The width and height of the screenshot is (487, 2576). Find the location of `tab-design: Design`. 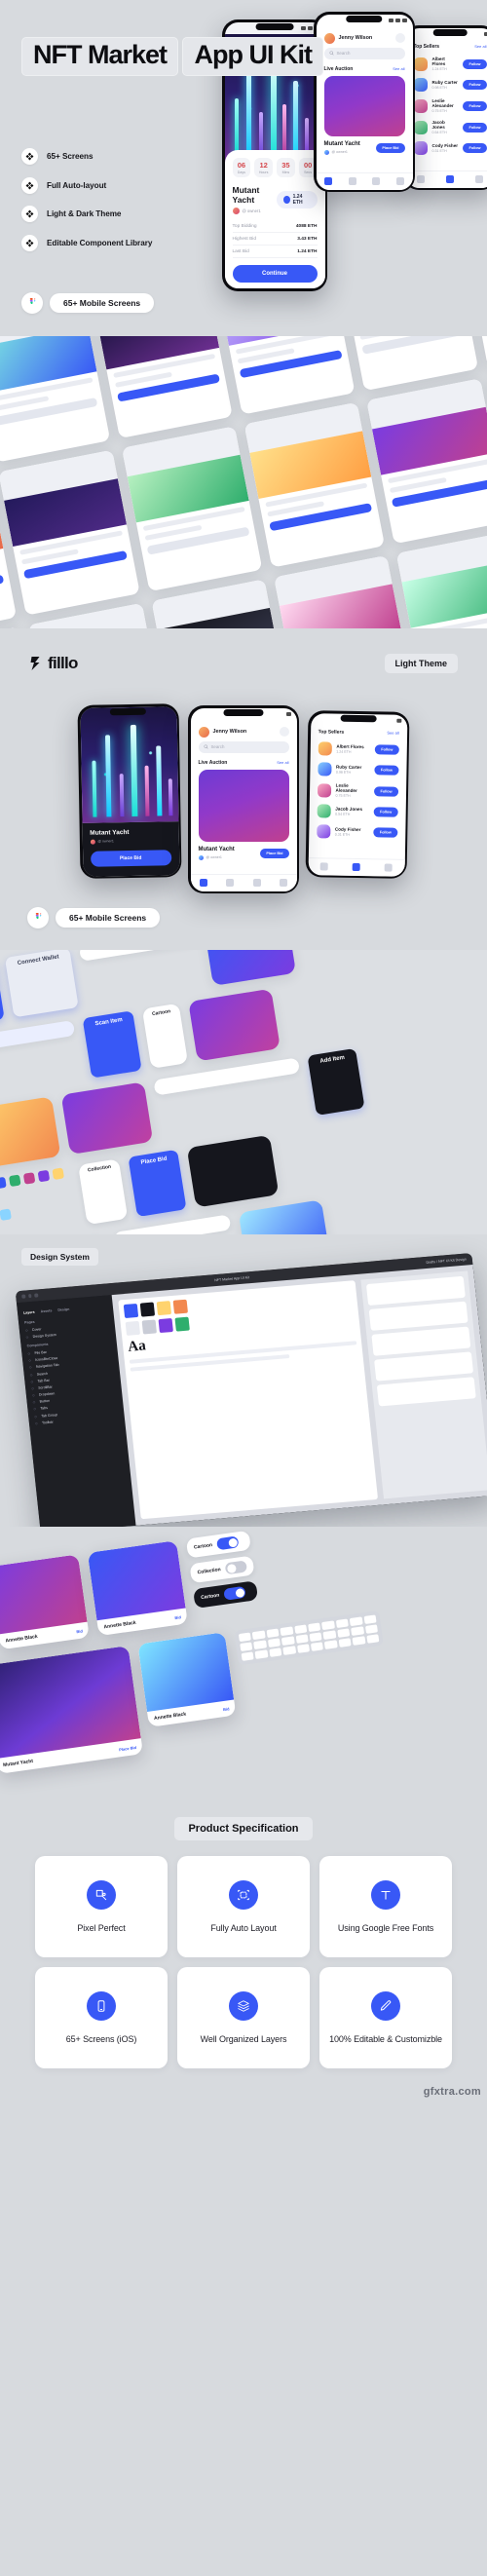

tab-design: Design is located at coordinates (63, 1309).